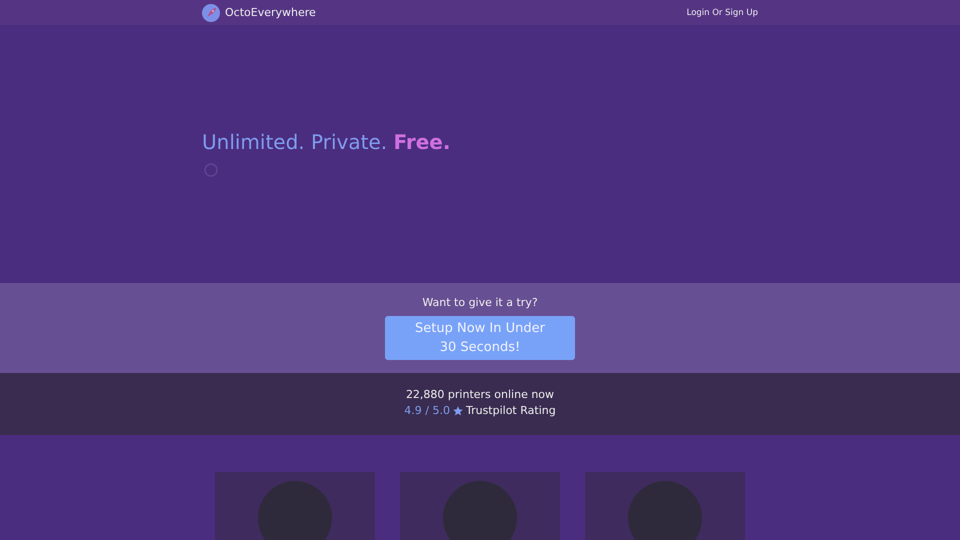 The image size is (960, 540). I want to click on star-icon, so click(457, 411).